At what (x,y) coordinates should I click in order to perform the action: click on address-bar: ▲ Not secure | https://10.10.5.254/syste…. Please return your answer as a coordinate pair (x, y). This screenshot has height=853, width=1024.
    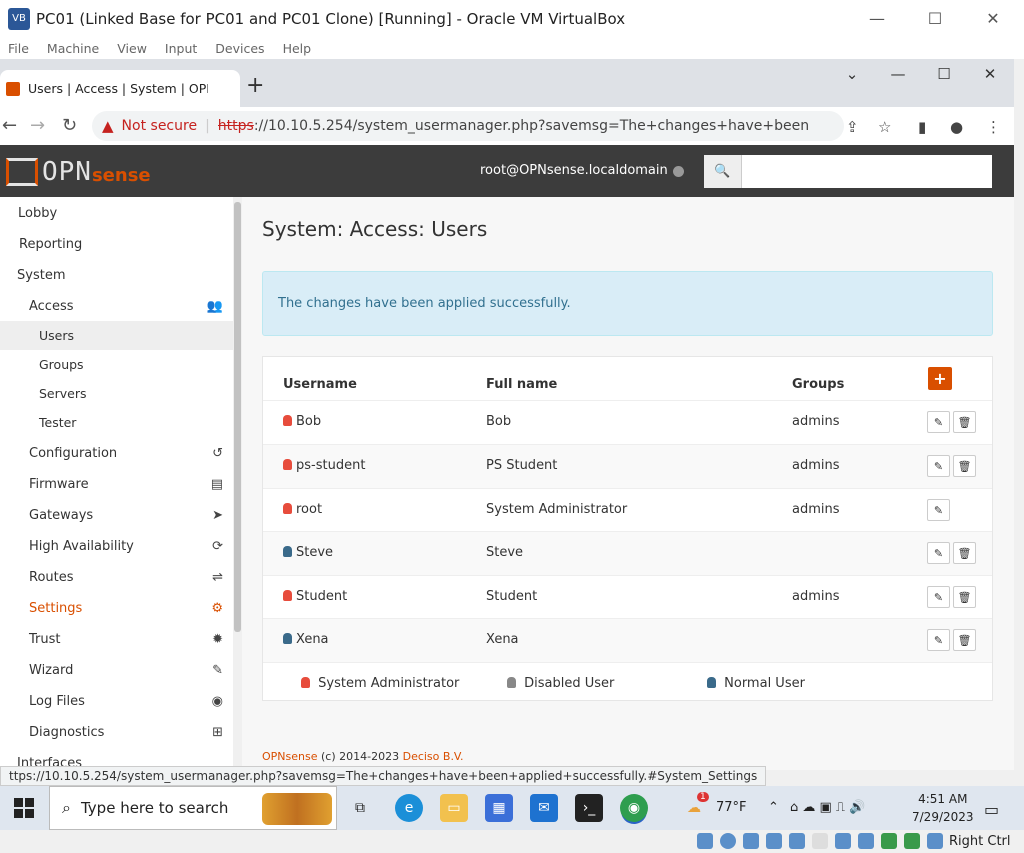
    Looking at the image, I should click on (468, 126).